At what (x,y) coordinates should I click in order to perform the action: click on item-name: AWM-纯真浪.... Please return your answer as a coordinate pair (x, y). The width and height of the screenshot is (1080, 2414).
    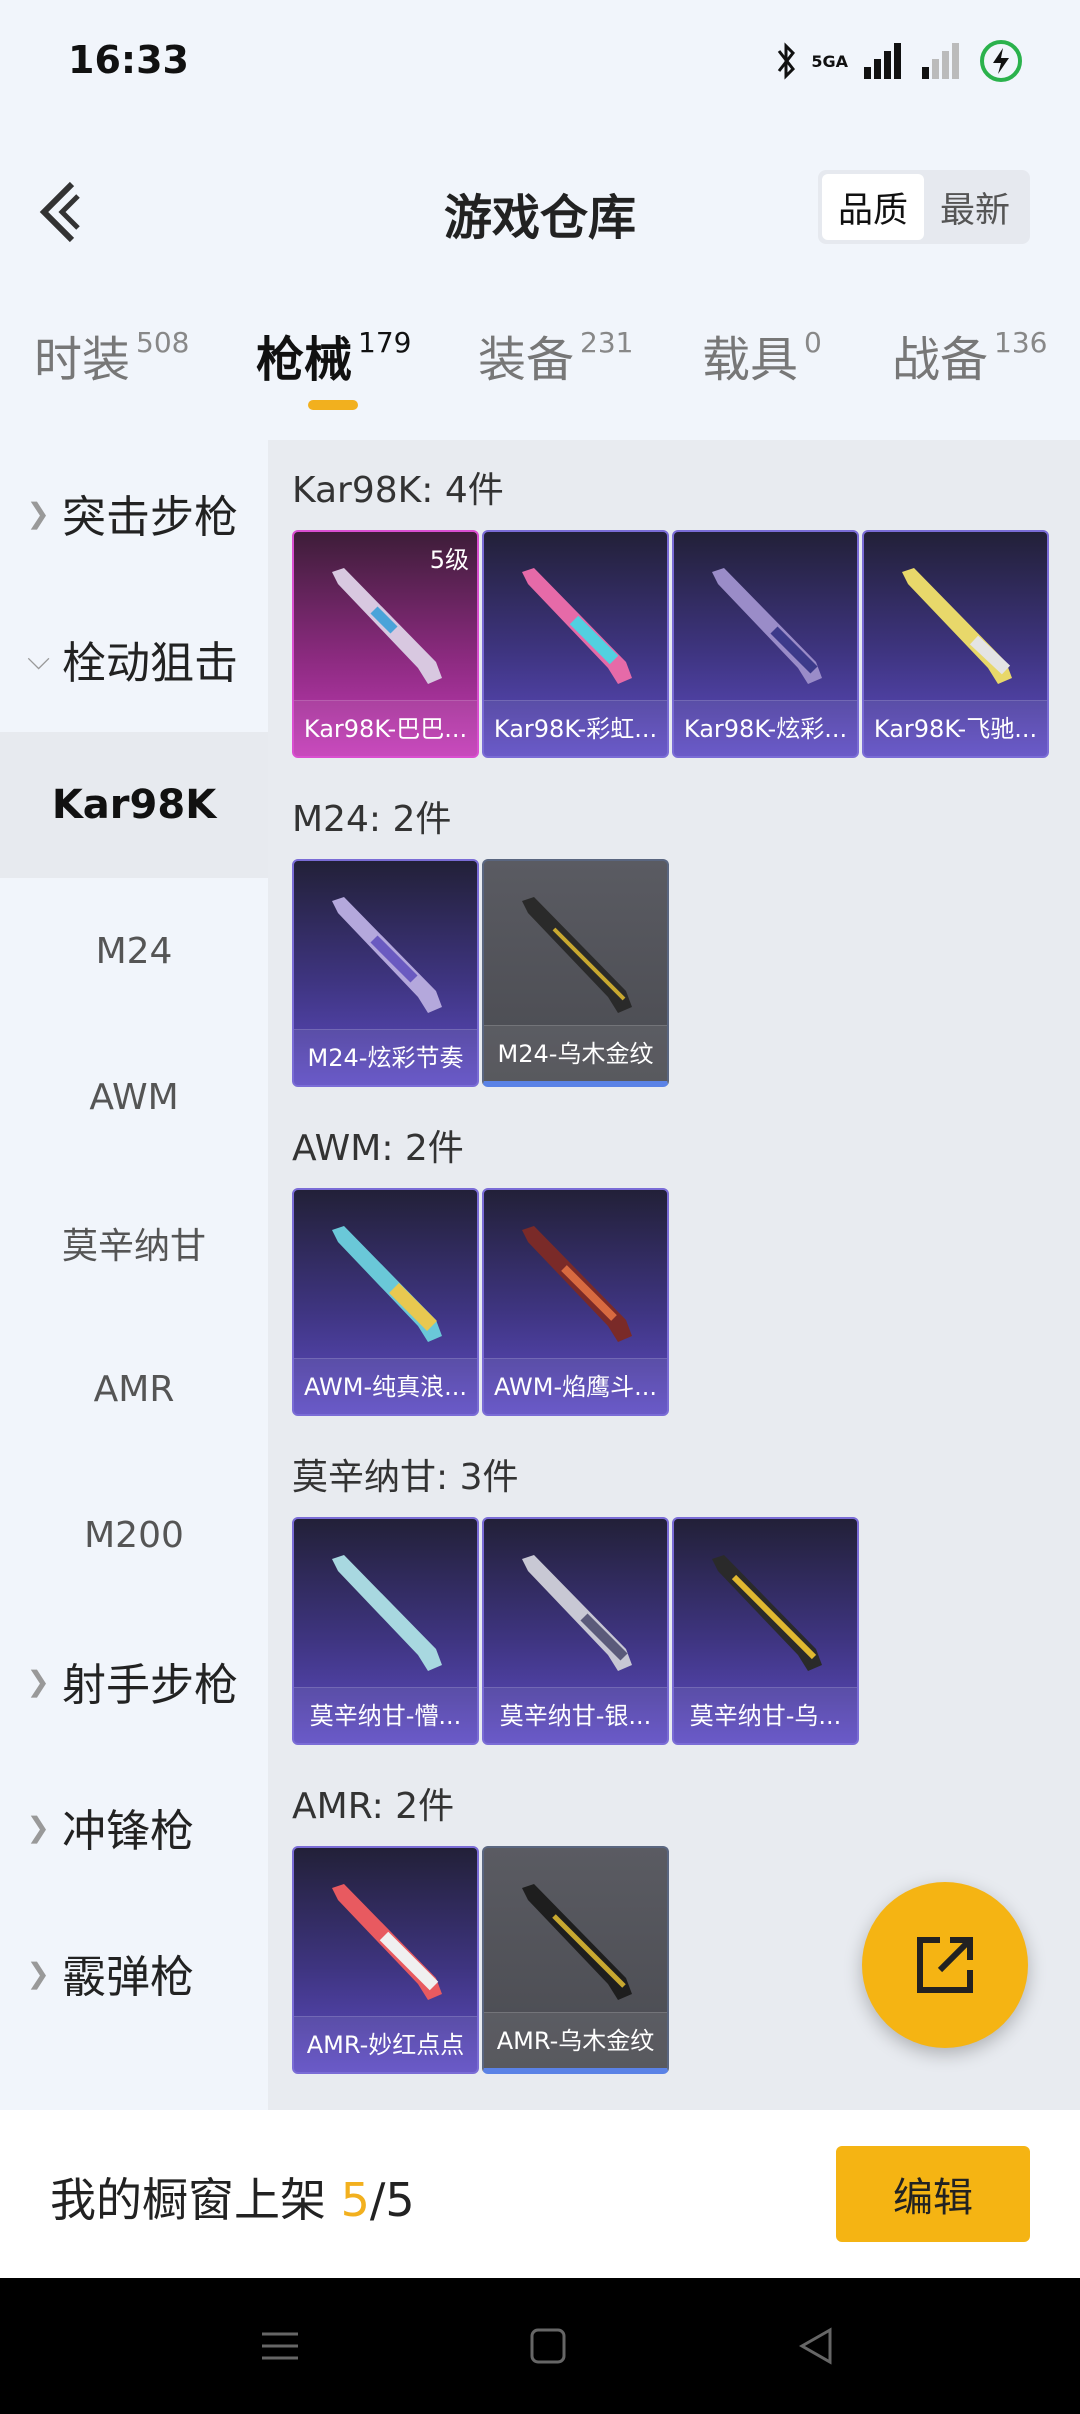
    Looking at the image, I should click on (385, 1386).